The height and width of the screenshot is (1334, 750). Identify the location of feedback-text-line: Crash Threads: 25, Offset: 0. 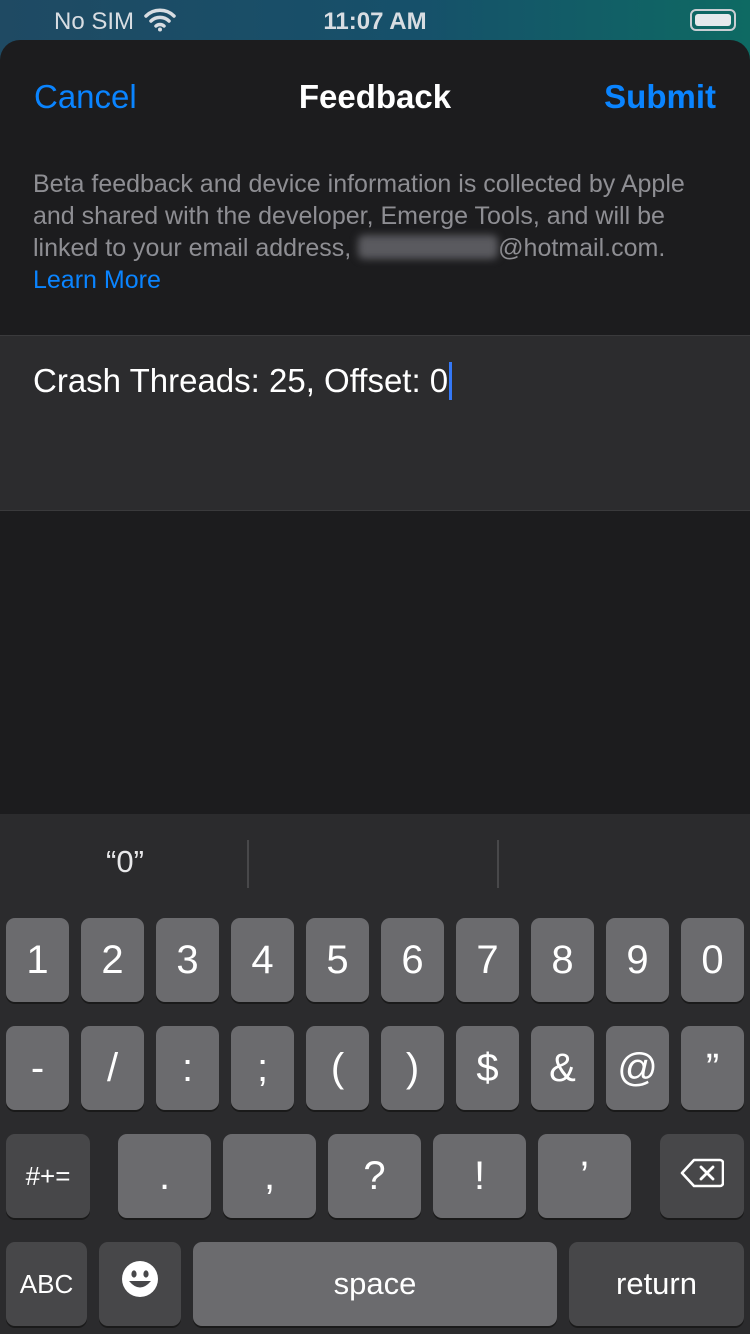
(243, 381).